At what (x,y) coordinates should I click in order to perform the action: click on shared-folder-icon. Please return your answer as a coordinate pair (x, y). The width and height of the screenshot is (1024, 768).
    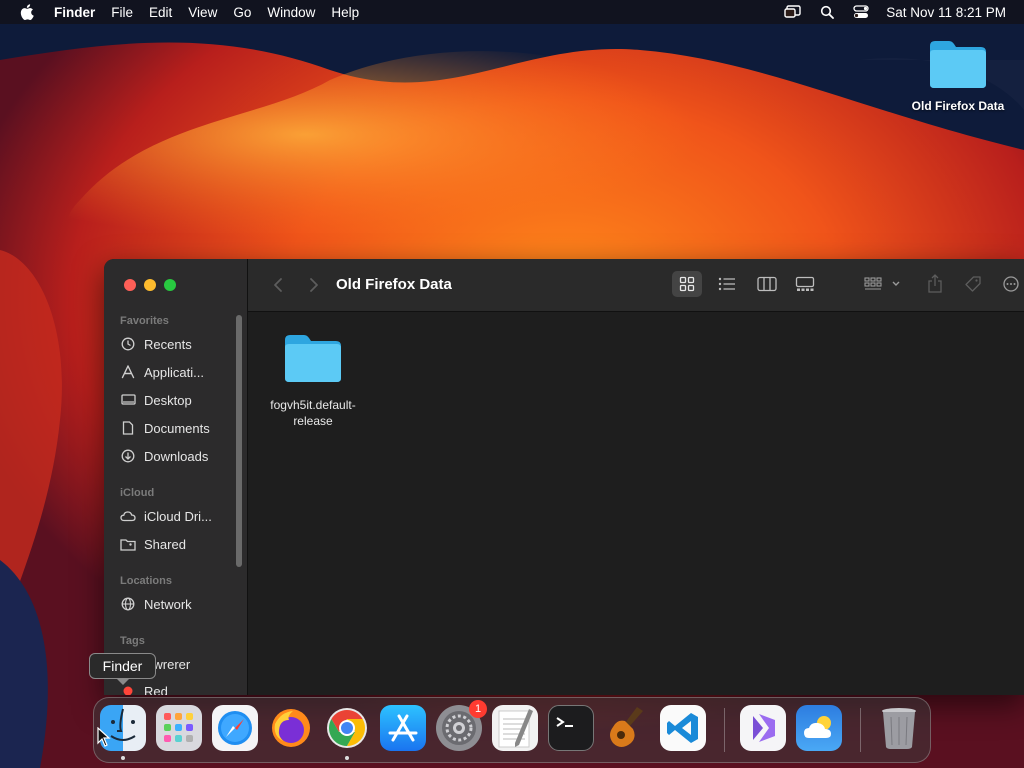
    Looking at the image, I should click on (128, 544).